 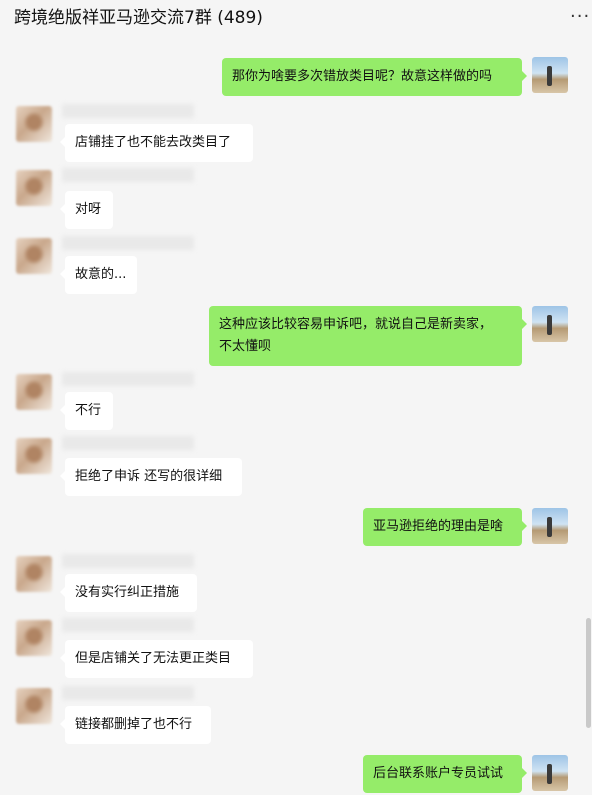 What do you see at coordinates (86, 411) in the screenshot?
I see `message-bubble: 不行` at bounding box center [86, 411].